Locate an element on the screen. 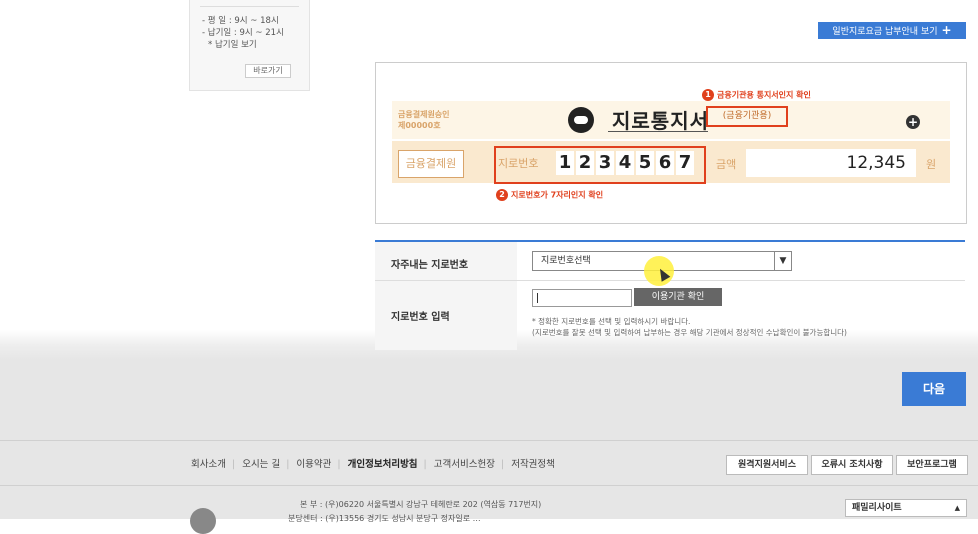  row-header: 지로번호 입력 is located at coordinates (446, 315).